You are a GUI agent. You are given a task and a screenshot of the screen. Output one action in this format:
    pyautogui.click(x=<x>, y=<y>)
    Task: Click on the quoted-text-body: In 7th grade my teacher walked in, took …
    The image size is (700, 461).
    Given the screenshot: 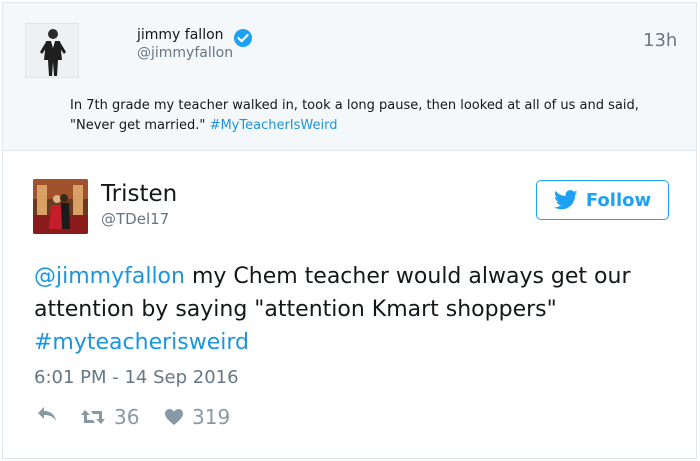 What is the action you would take?
    pyautogui.click(x=354, y=115)
    